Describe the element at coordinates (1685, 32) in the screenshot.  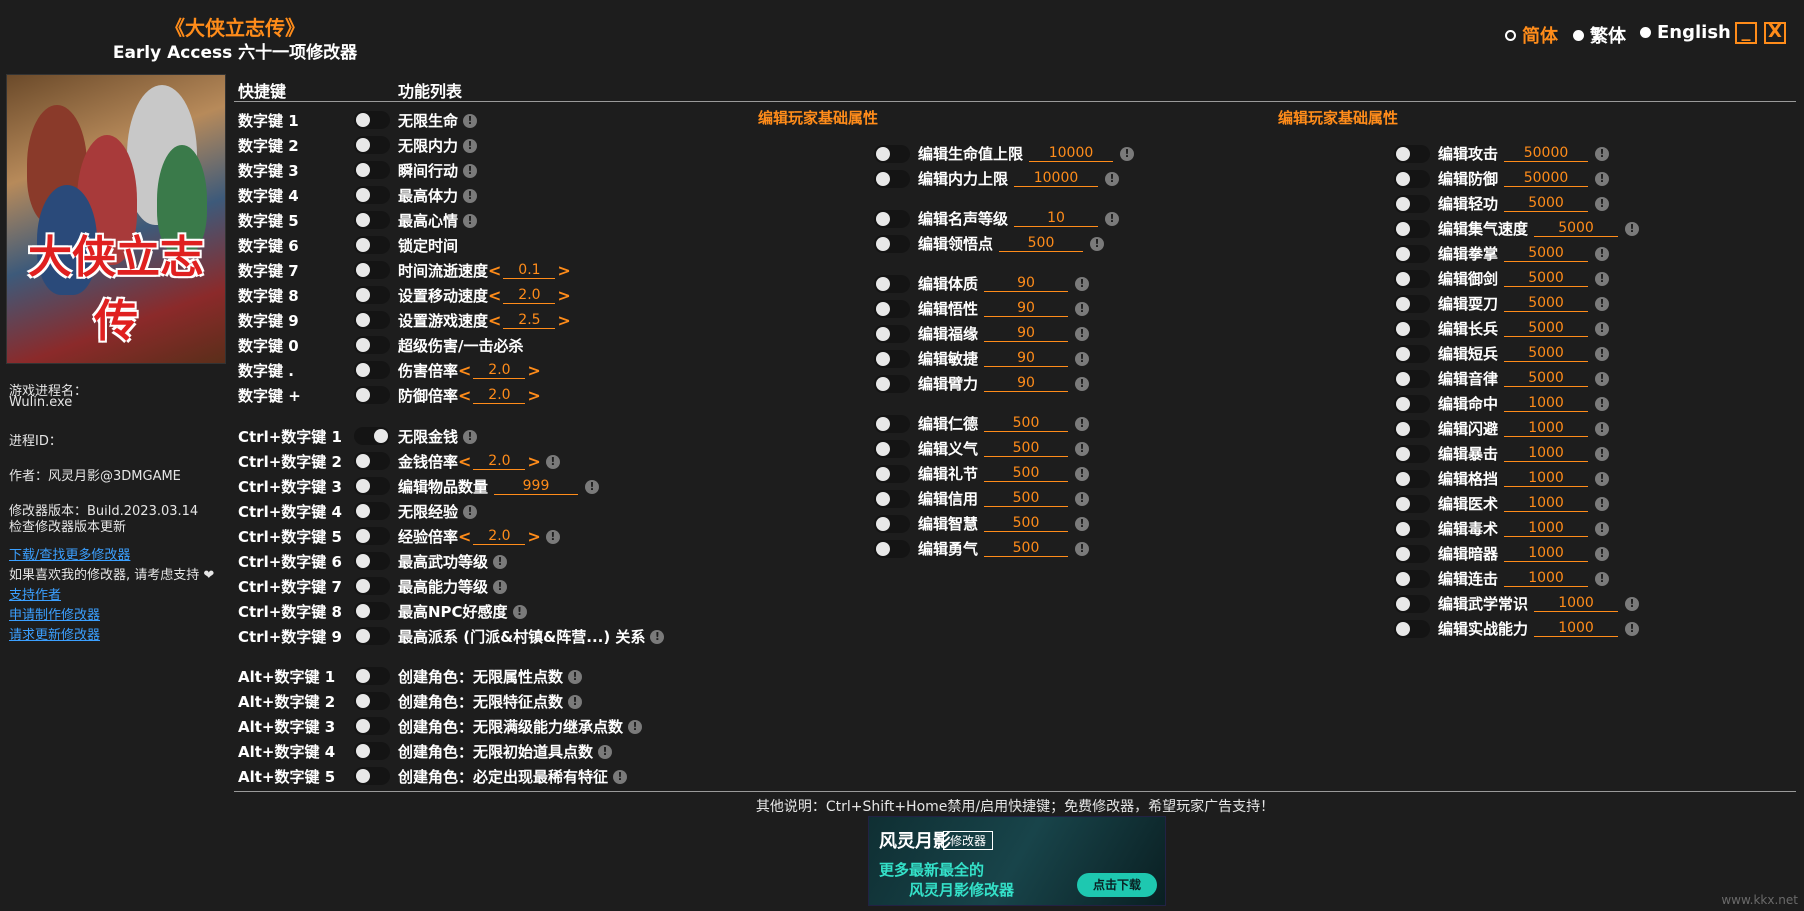
I see `lang-english: English` at that location.